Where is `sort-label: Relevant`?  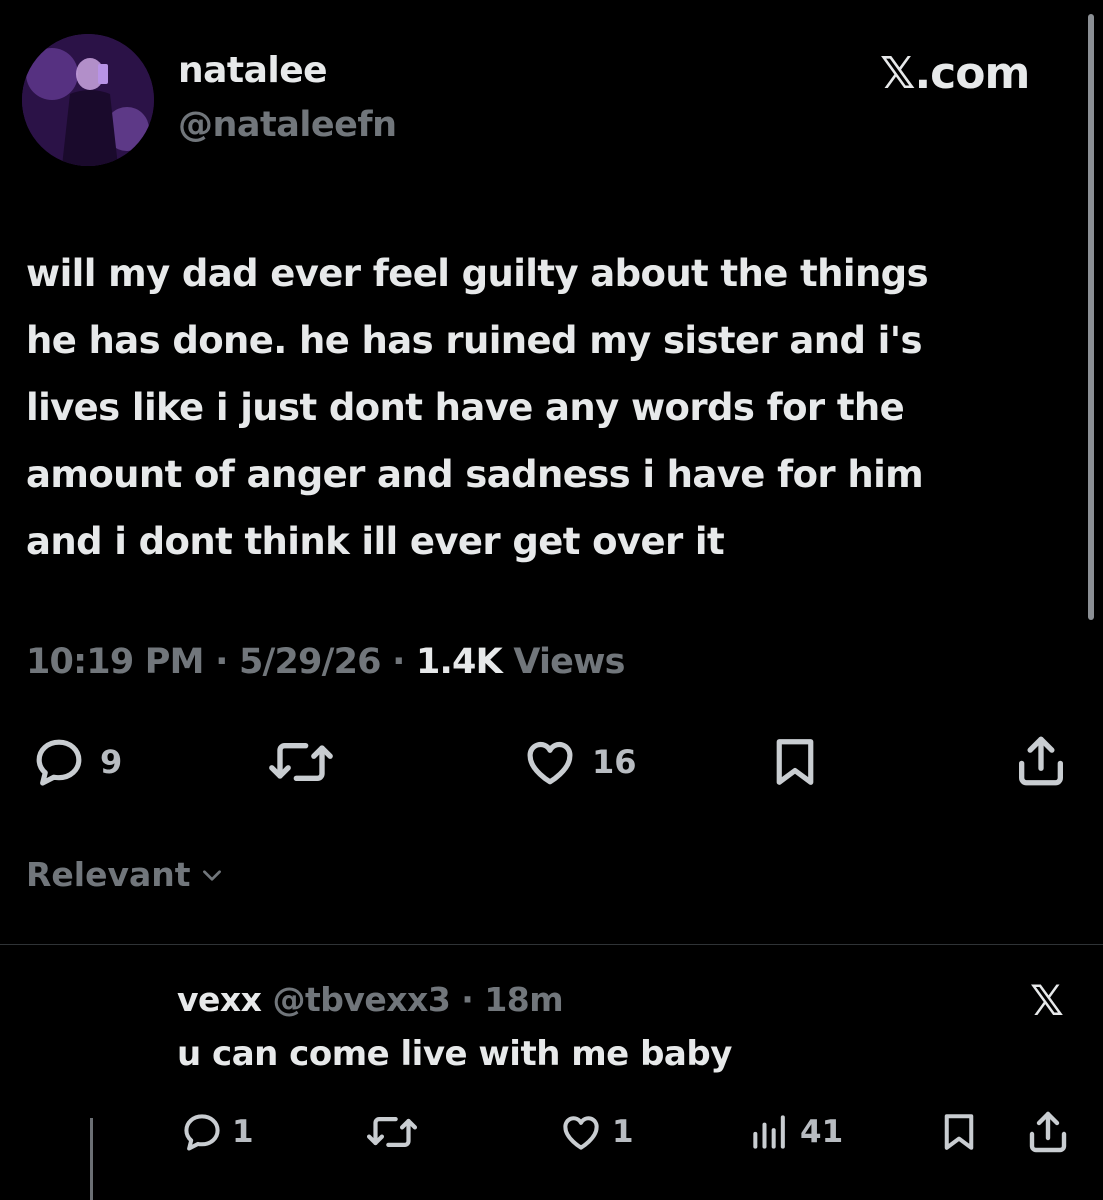 sort-label: Relevant is located at coordinates (108, 874).